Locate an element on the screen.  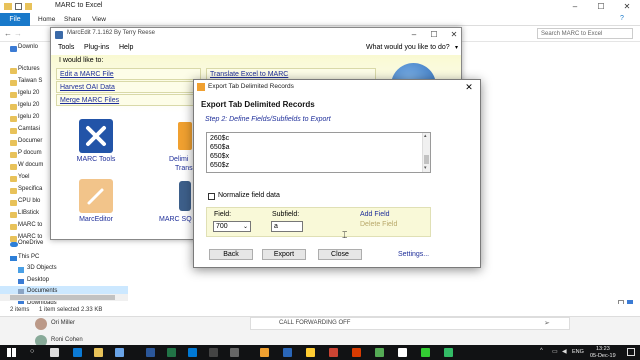
marceditor-label: MarcEditor is located at coordinates (96, 219).